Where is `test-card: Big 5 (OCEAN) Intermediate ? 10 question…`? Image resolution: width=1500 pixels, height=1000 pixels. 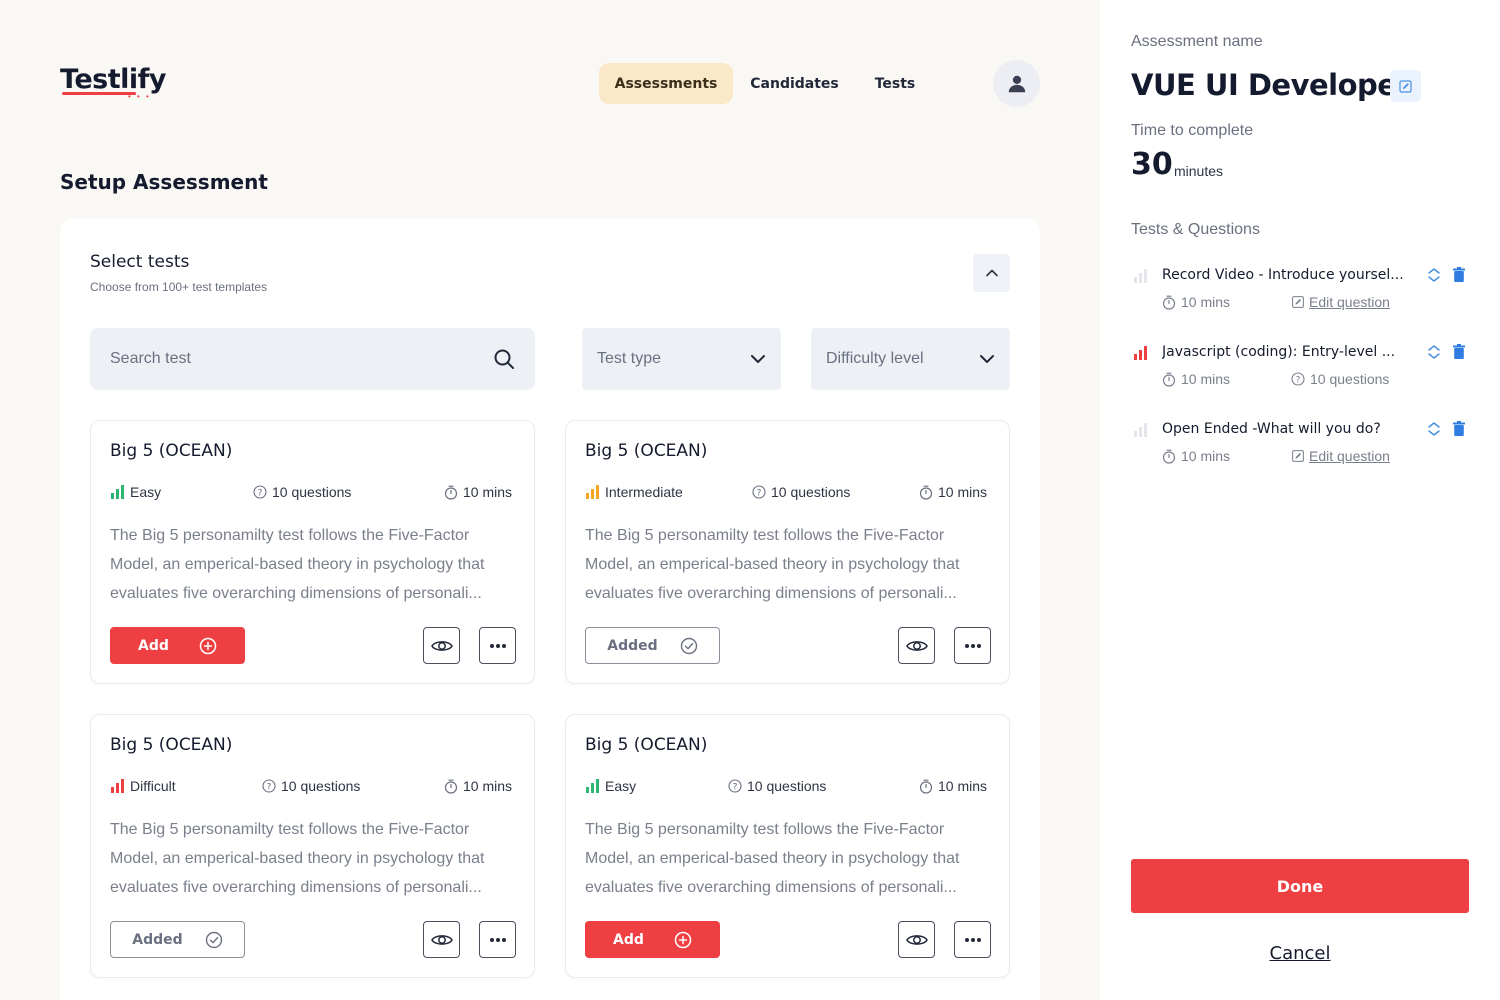 test-card: Big 5 (OCEAN) Intermediate ? 10 question… is located at coordinates (787, 552).